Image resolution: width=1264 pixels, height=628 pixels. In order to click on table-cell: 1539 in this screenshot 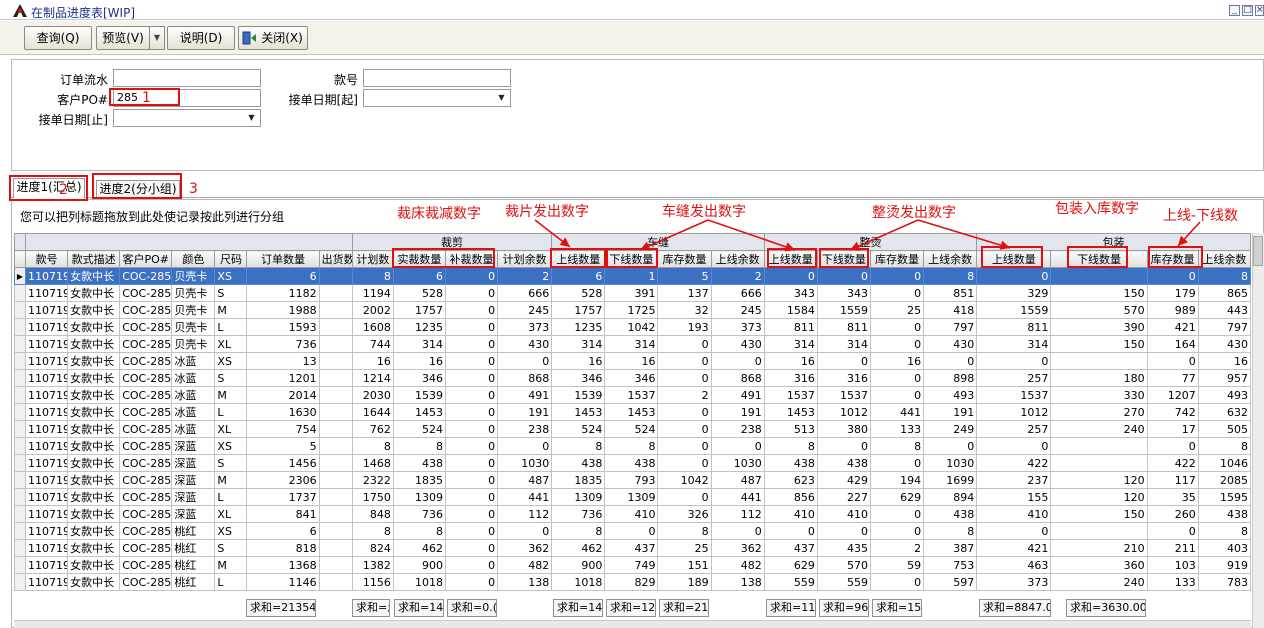, I will do `click(419, 395)`.